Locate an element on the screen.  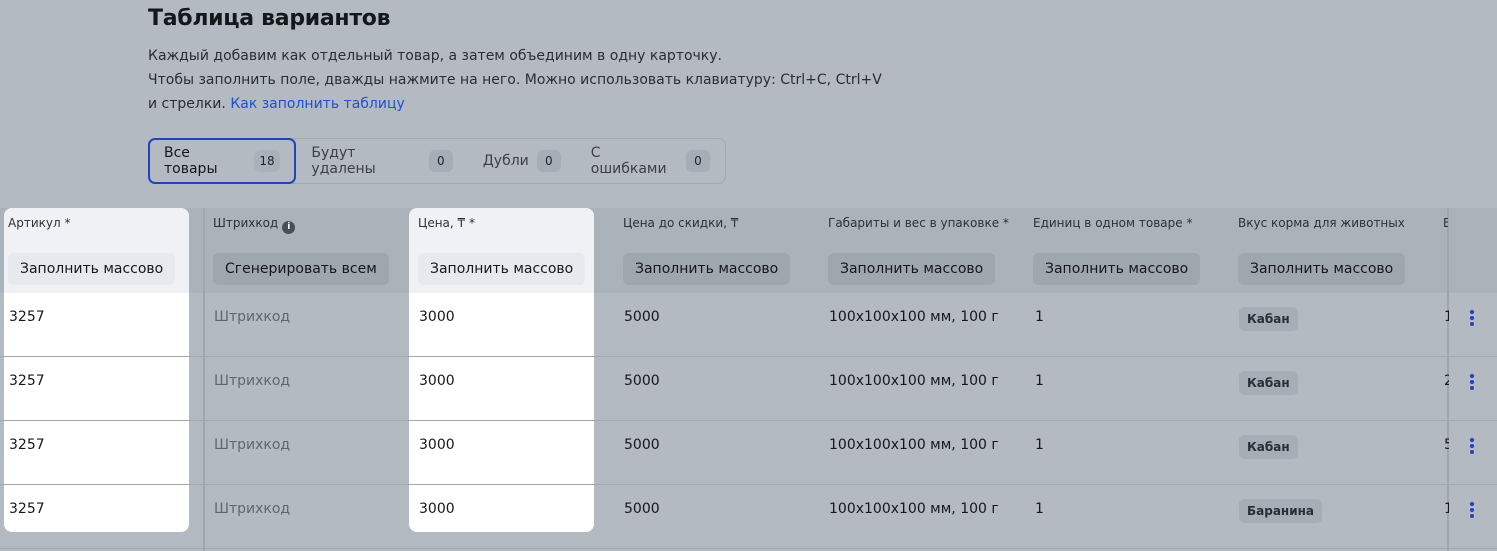
header-label: Штрихкод i is located at coordinates (254, 225).